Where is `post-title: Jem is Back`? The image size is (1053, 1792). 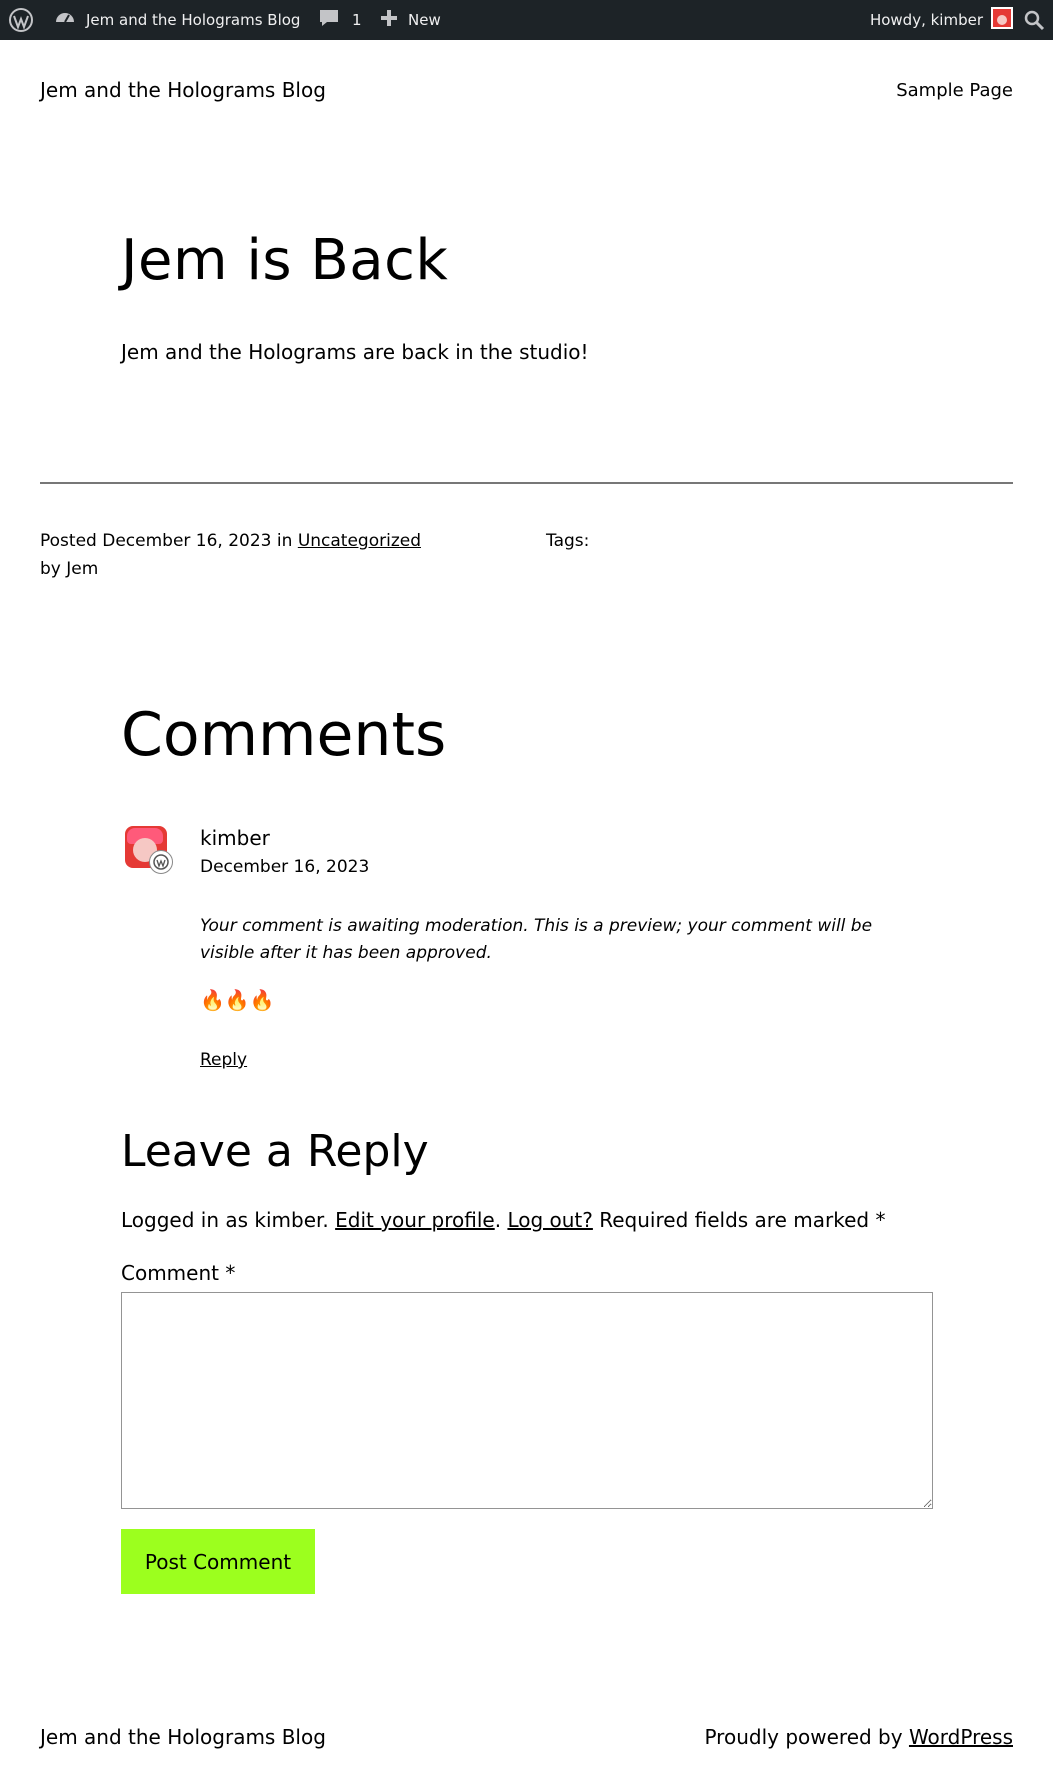
post-title: Jem is Back is located at coordinates (285, 260).